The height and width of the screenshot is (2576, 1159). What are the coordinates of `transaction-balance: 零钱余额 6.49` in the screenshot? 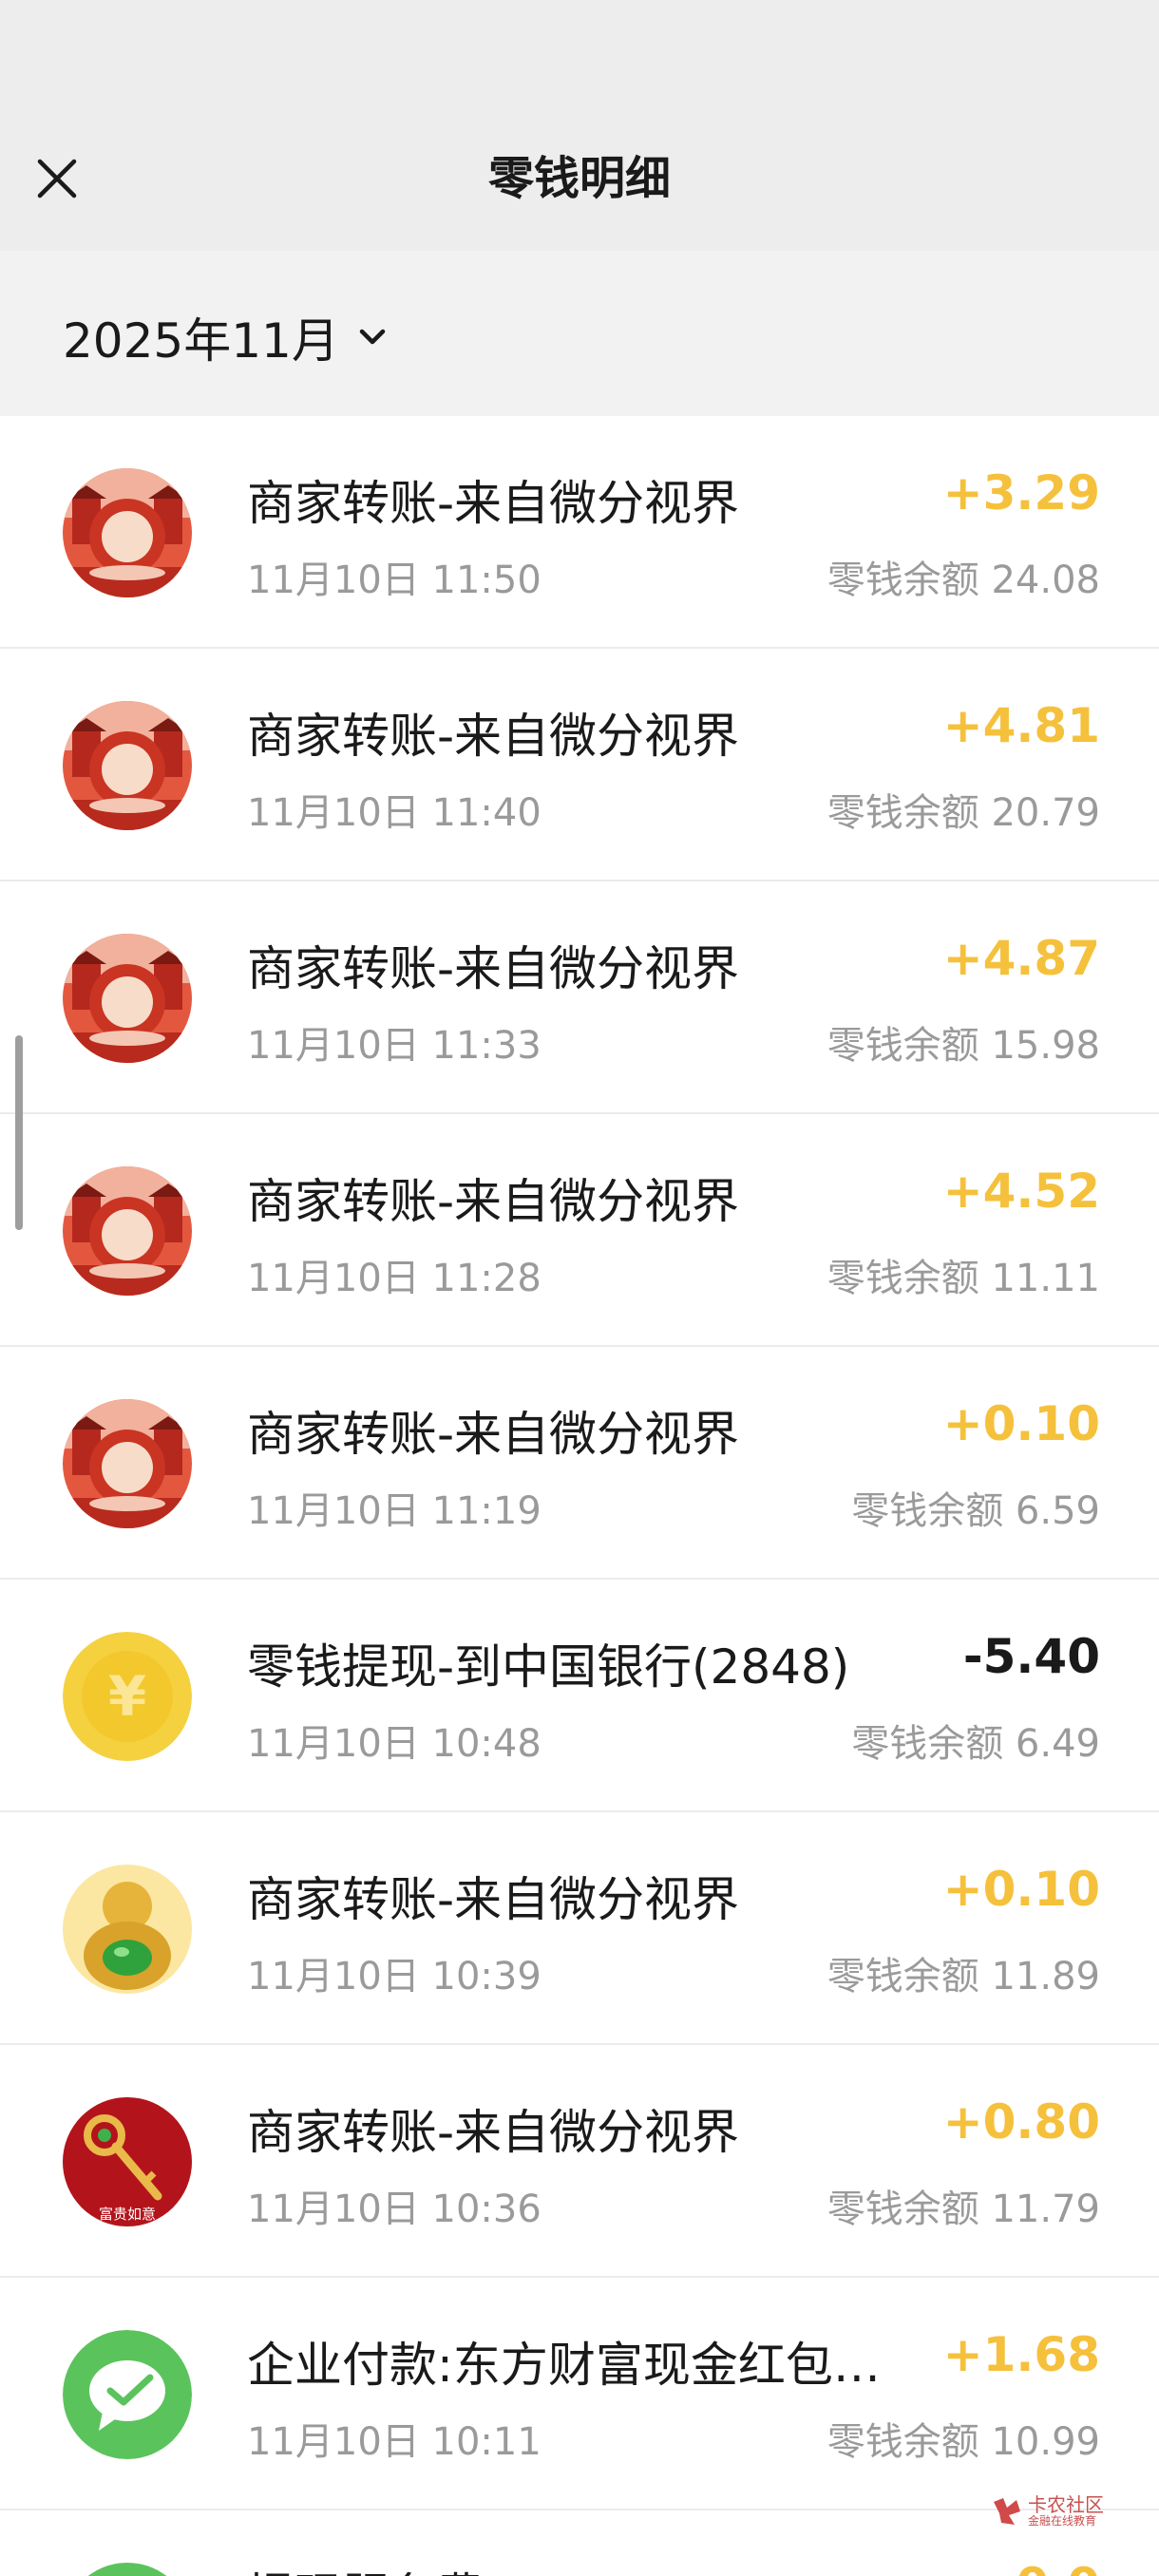 It's located at (975, 1744).